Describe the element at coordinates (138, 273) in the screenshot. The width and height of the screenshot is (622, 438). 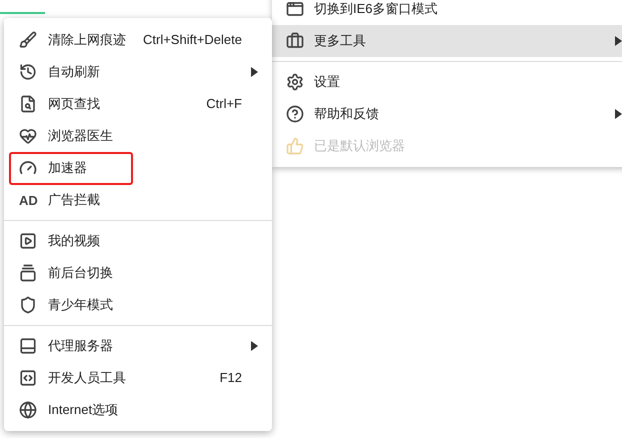
I see `menu-item: 前后台切换` at that location.